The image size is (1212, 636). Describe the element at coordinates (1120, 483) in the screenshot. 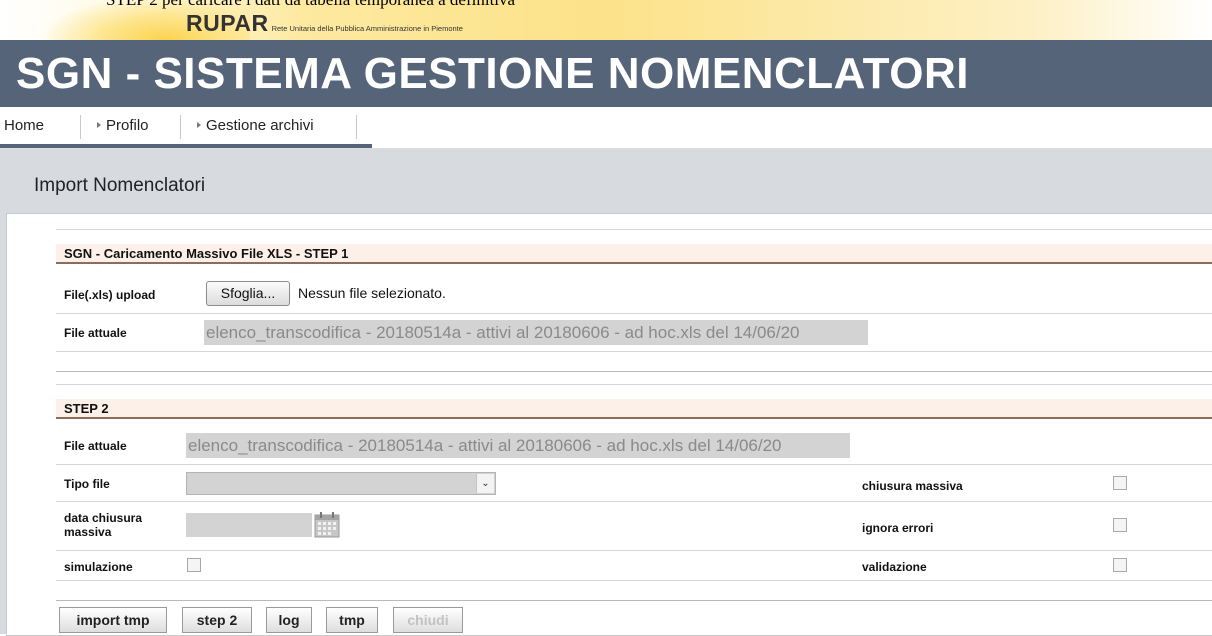

I see `chiusura-massiva-checkbox` at that location.